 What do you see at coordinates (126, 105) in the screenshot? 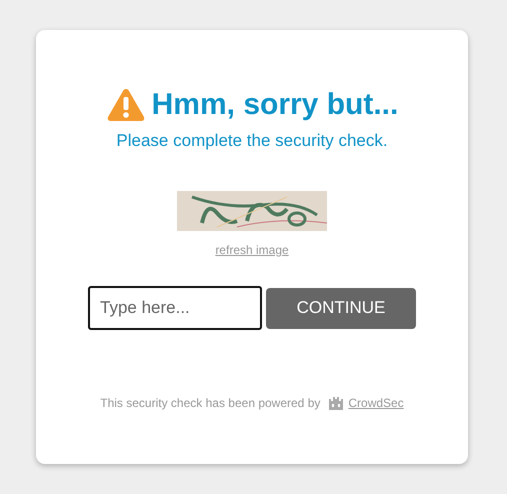
I see `warning-icon` at bounding box center [126, 105].